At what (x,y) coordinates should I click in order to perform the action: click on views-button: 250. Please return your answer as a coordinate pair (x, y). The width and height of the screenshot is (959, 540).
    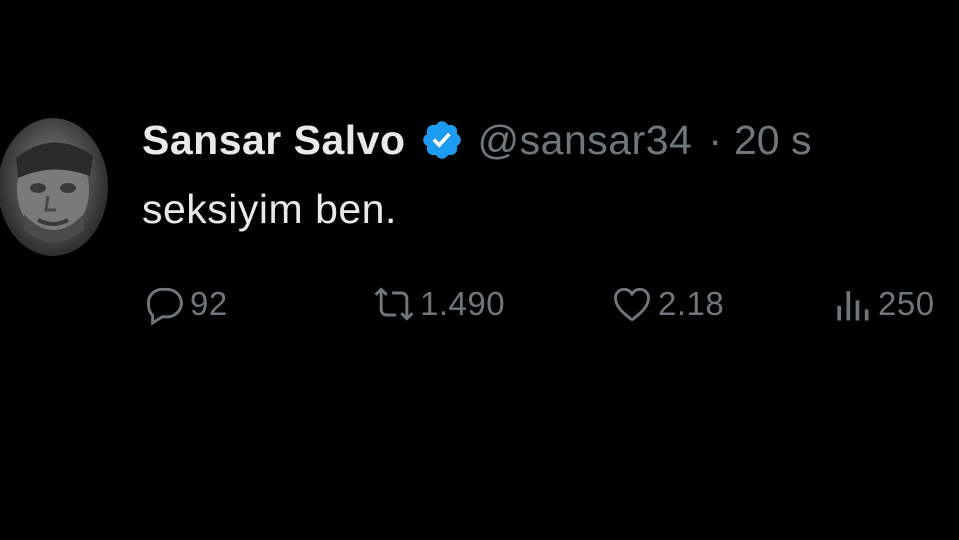
    Looking at the image, I should click on (882, 304).